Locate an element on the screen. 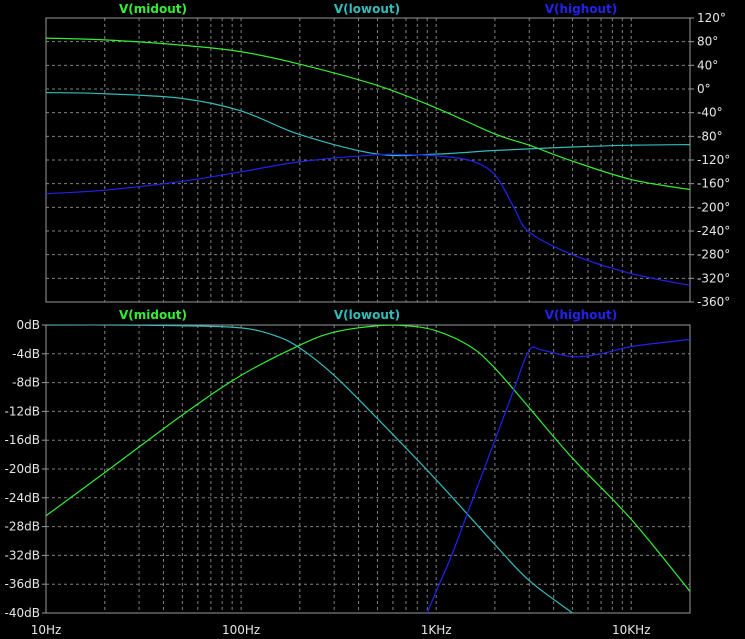 The width and height of the screenshot is (745, 639). y-tick-label: -40° is located at coordinates (710, 113).